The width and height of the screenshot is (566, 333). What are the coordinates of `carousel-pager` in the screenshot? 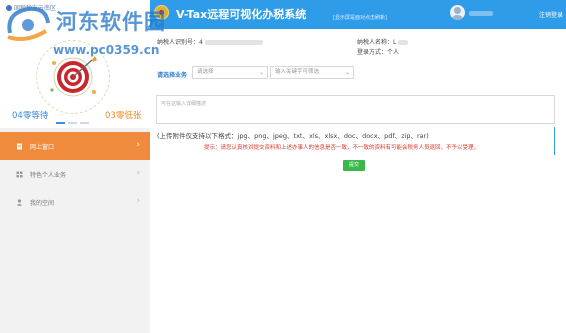 It's located at (72, 123).